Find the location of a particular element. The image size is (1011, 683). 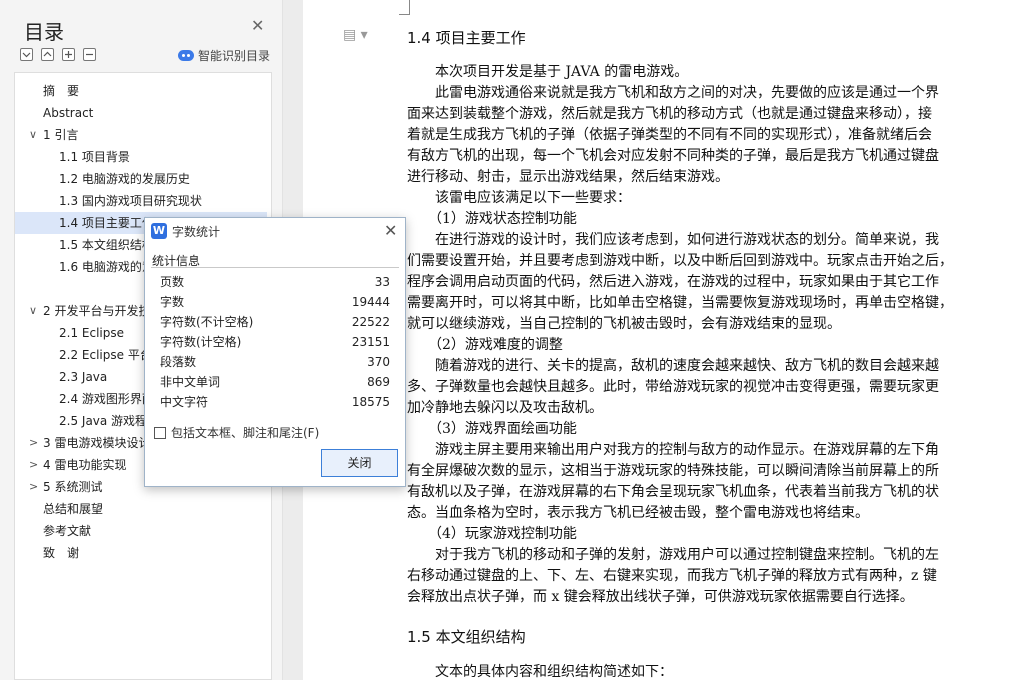

stat-row: 页数 33 is located at coordinates (275, 282).